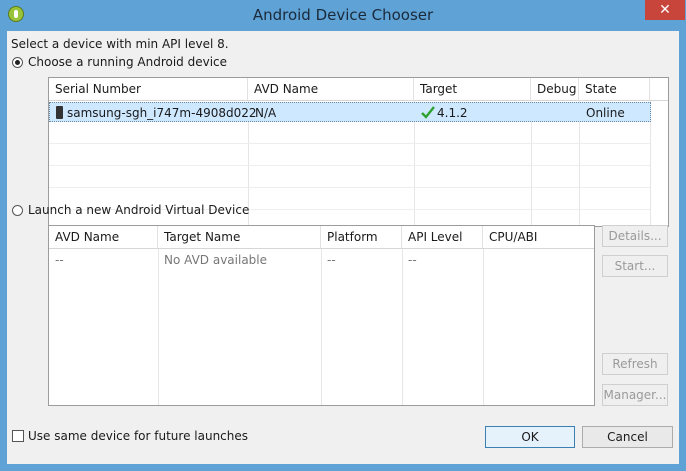 The height and width of the screenshot is (471, 686). I want to click on running-device-label: Choose a running Android device, so click(127, 62).